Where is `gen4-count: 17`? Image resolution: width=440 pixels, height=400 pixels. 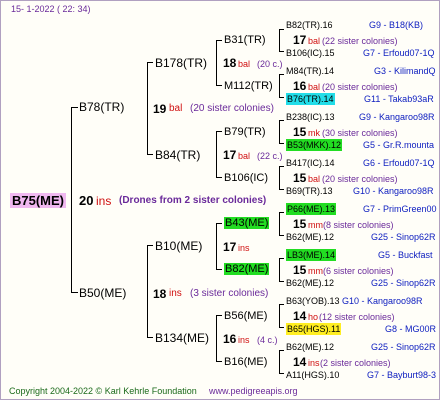 gen4-count: 17 is located at coordinates (300, 40).